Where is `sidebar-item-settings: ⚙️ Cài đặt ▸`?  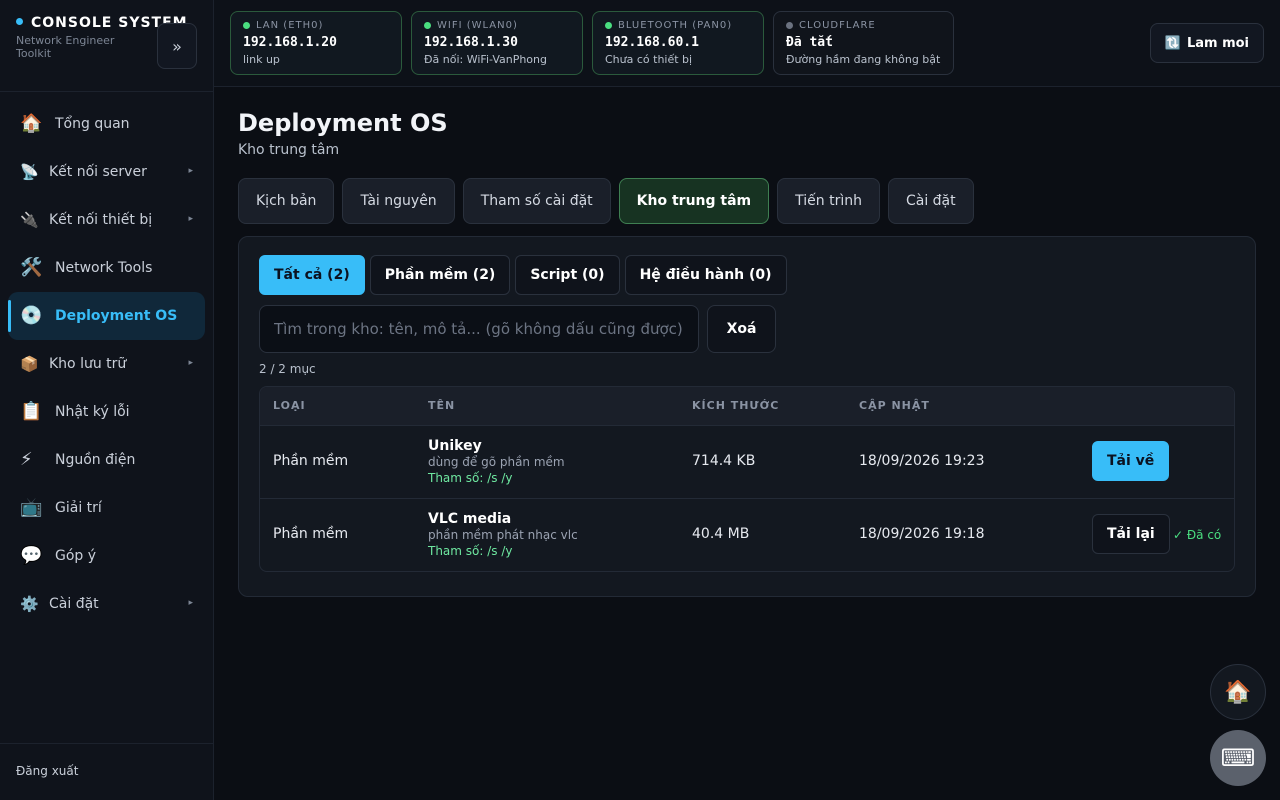
sidebar-item-settings: ⚙️ Cài đặt ▸ is located at coordinates (106, 604).